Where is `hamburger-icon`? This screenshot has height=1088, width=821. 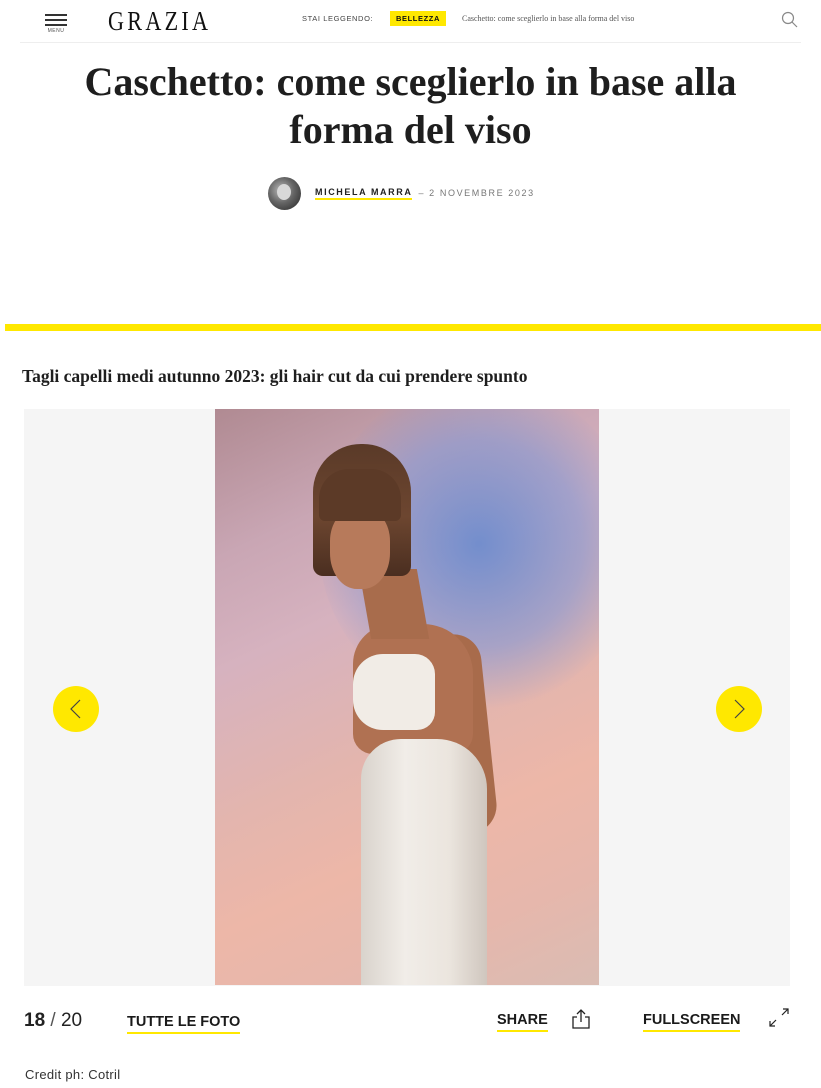 hamburger-icon is located at coordinates (56, 15).